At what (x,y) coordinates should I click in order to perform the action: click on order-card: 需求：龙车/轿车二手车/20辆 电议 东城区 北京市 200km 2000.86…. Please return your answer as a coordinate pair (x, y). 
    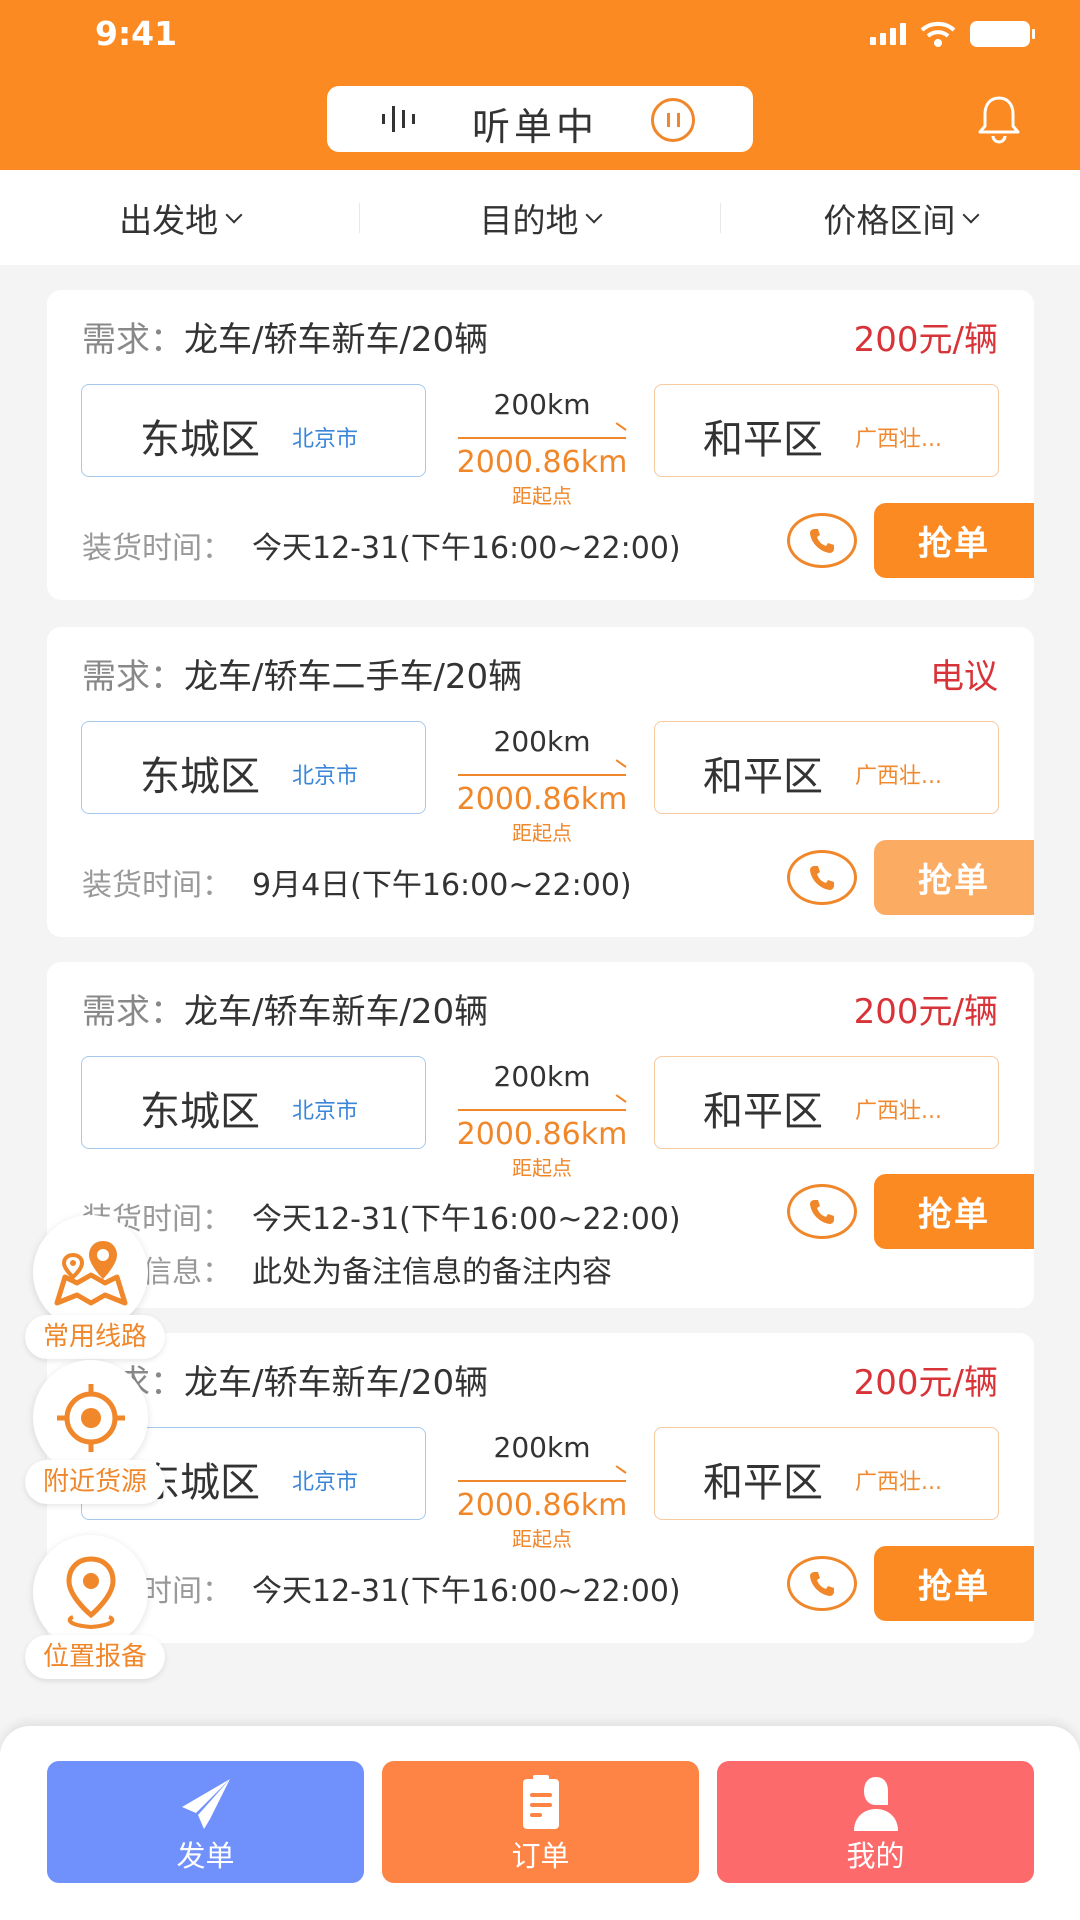
    Looking at the image, I should click on (540, 782).